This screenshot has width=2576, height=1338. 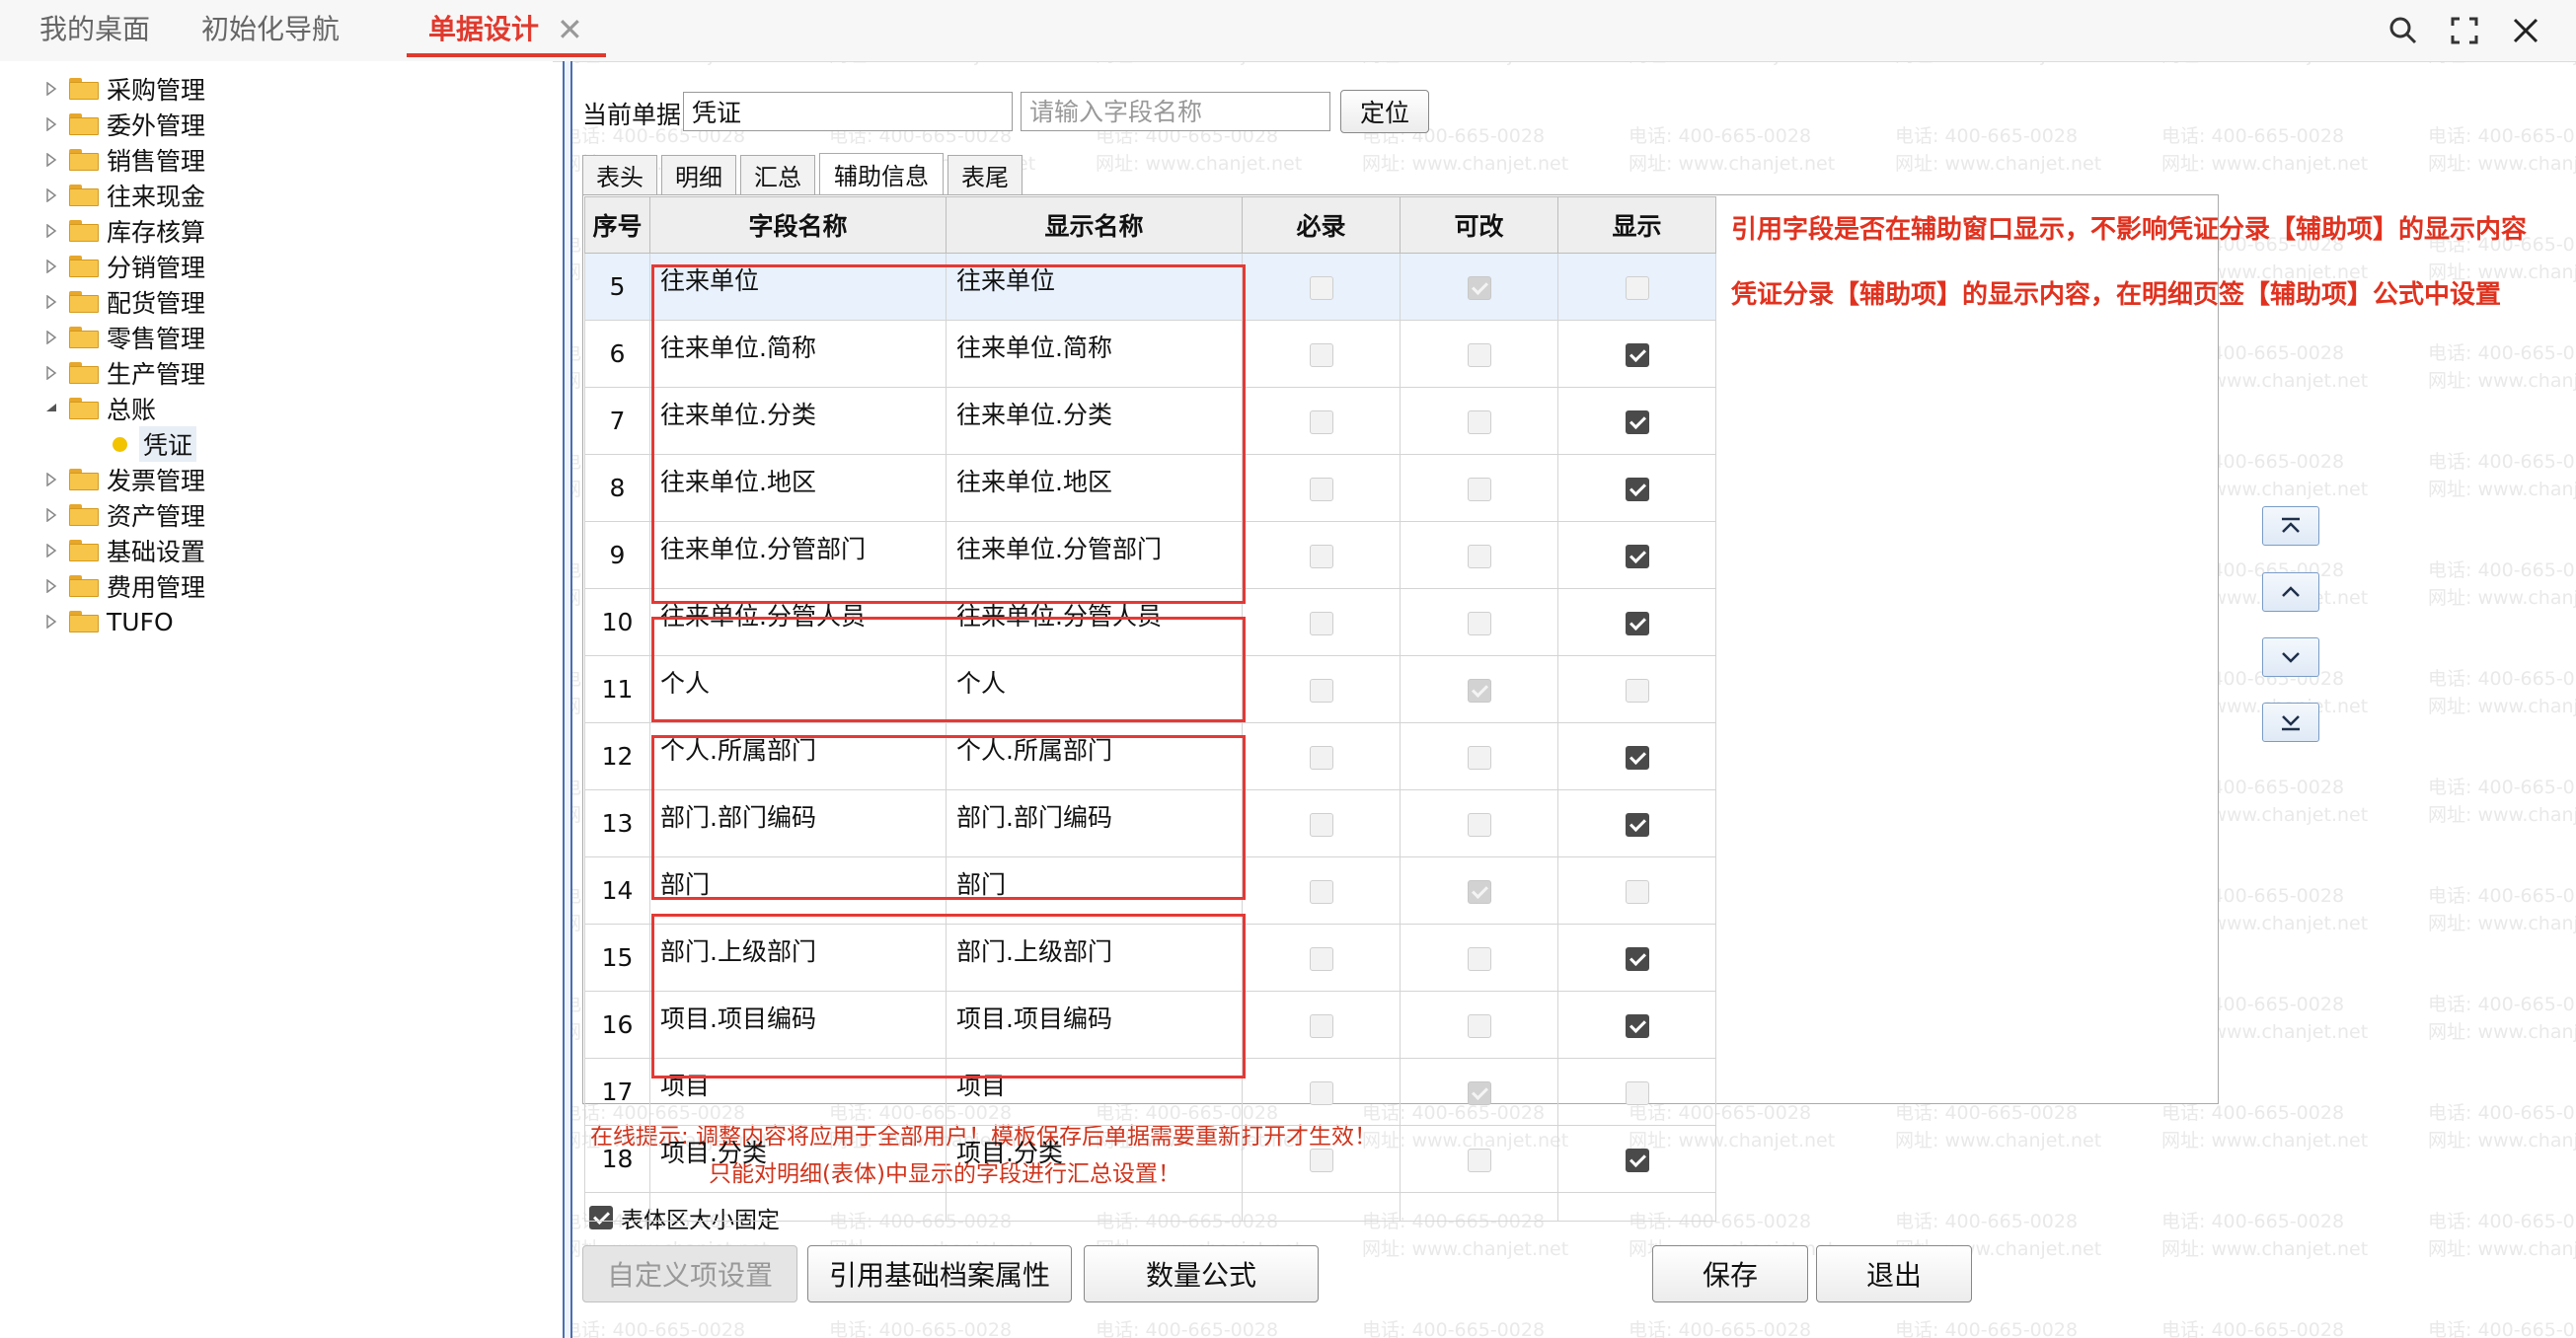 I want to click on table-row: 15 部门.上级部门 部门.上级部门, so click(x=1150, y=958).